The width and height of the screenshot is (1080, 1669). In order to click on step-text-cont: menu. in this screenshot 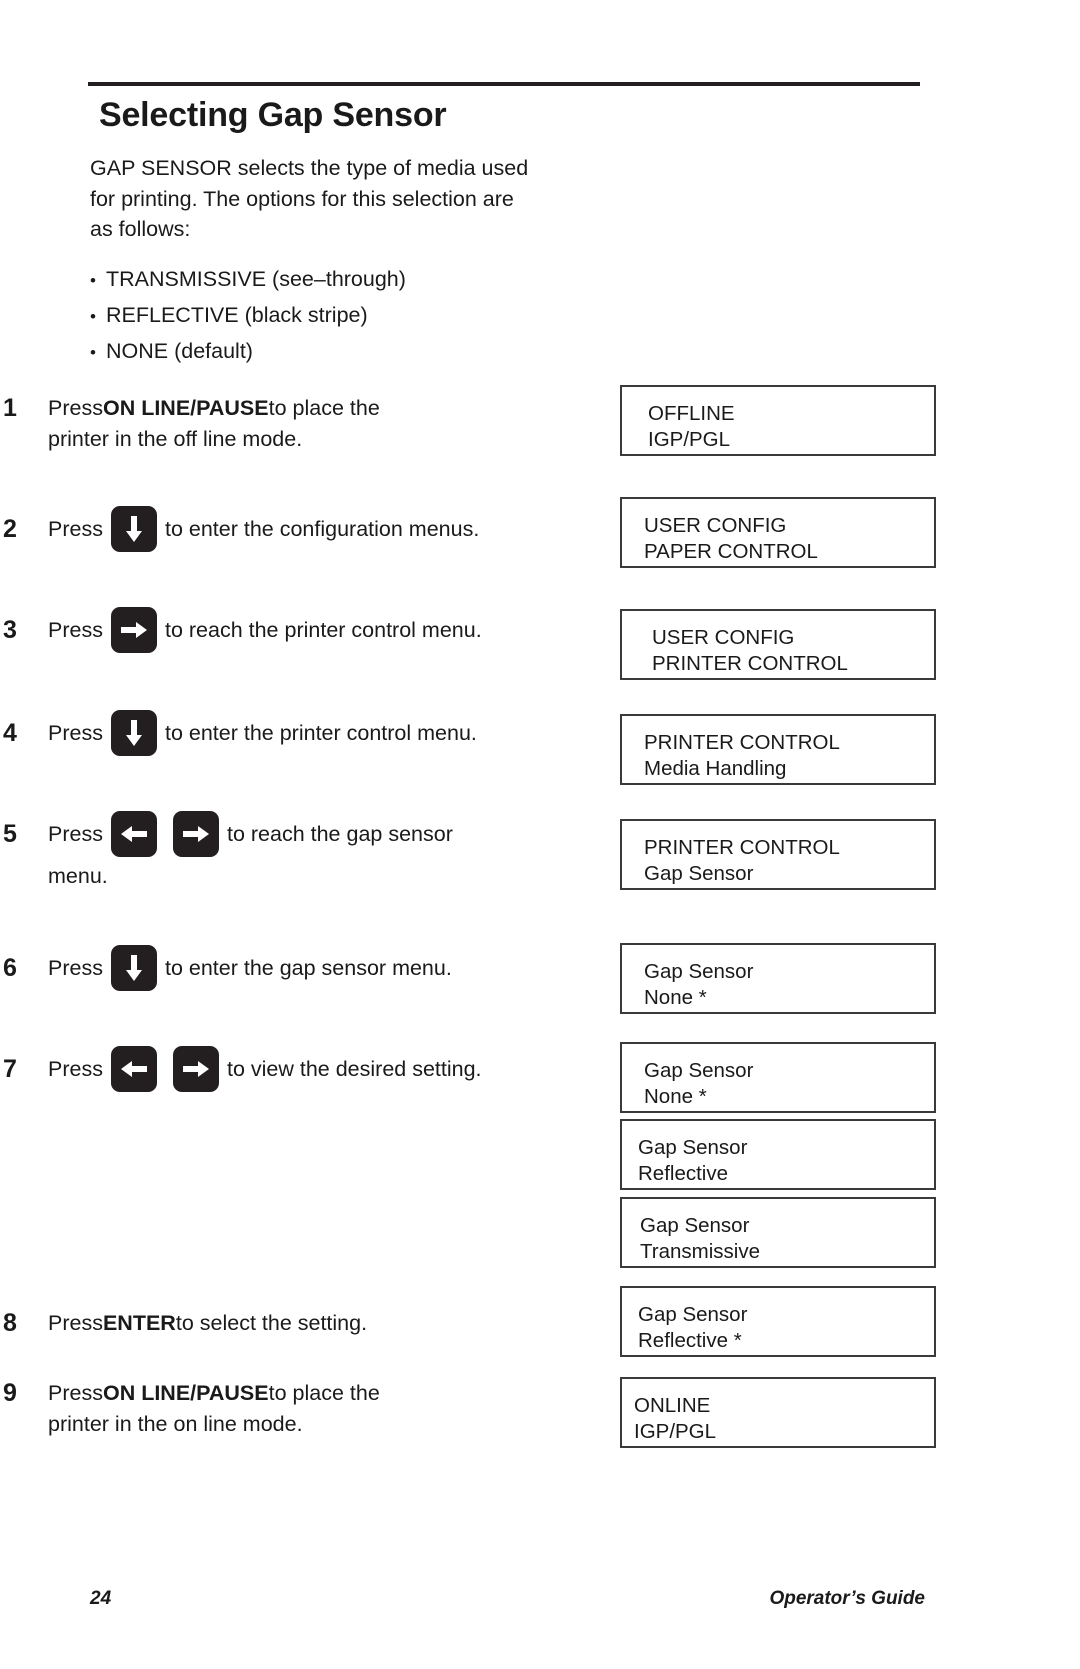, I will do `click(78, 876)`.